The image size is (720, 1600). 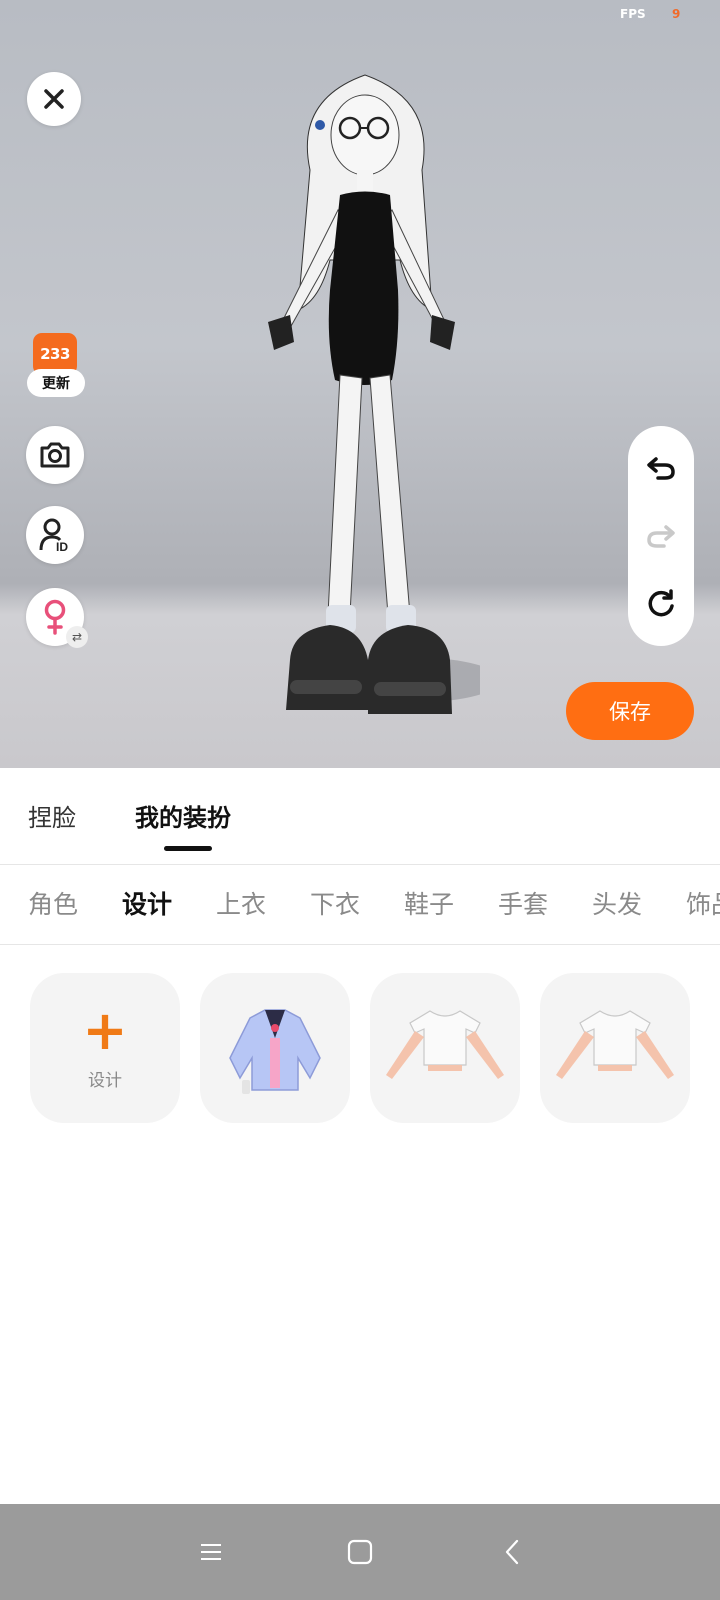 I want to click on category-tab-design: 设计, so click(x=147, y=903).